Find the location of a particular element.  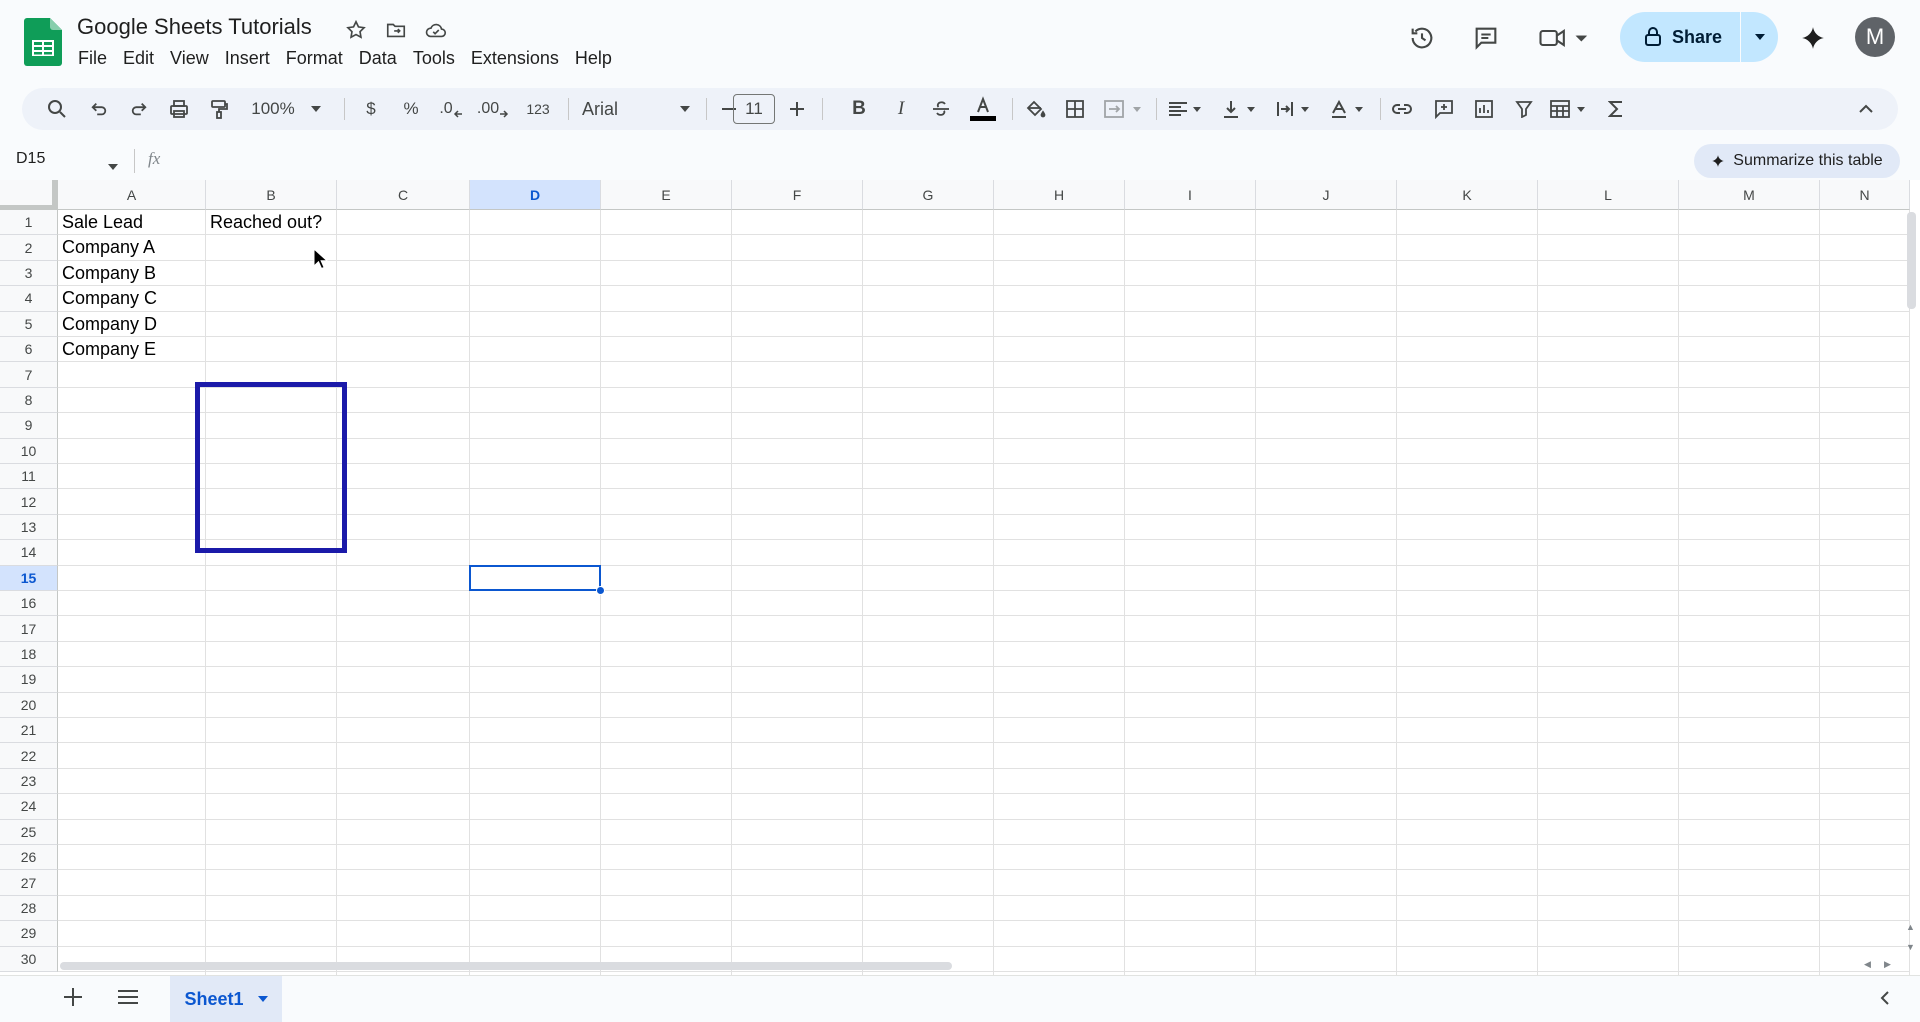

row-header: 6 is located at coordinates (29, 350).